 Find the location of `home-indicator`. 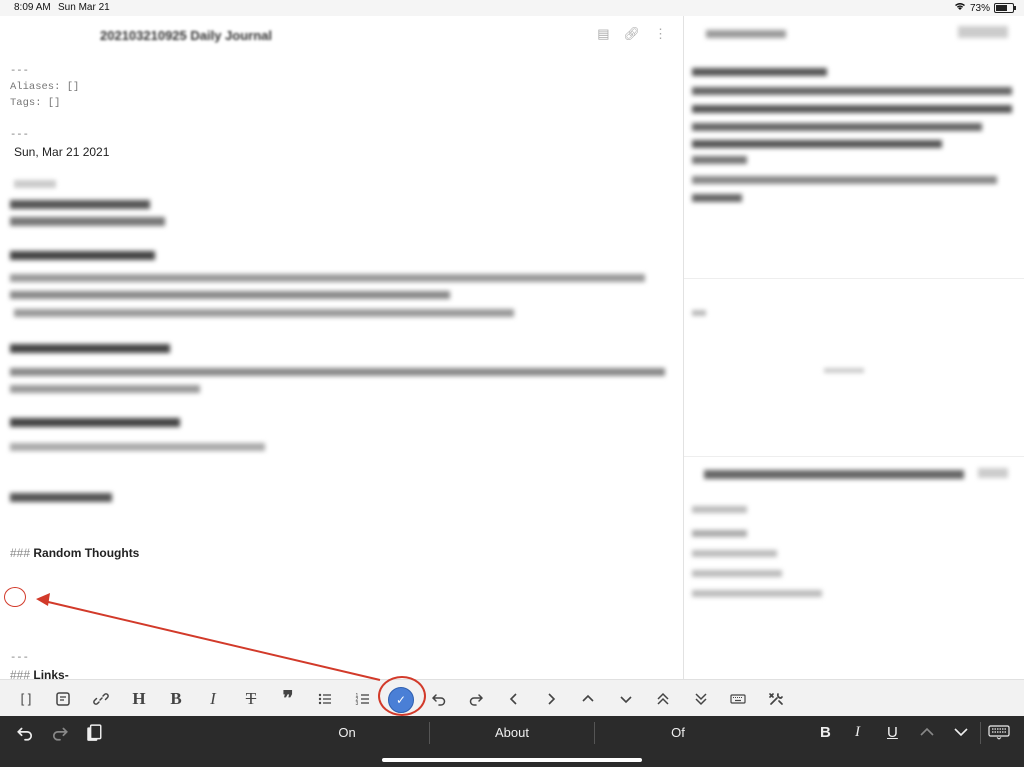

home-indicator is located at coordinates (512, 760).